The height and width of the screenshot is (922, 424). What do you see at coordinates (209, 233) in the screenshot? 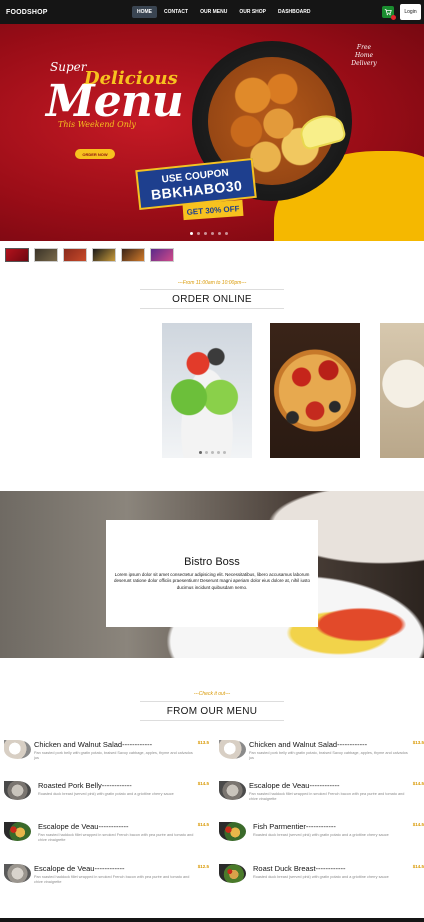
I see `hero-carousel-dots` at bounding box center [209, 233].